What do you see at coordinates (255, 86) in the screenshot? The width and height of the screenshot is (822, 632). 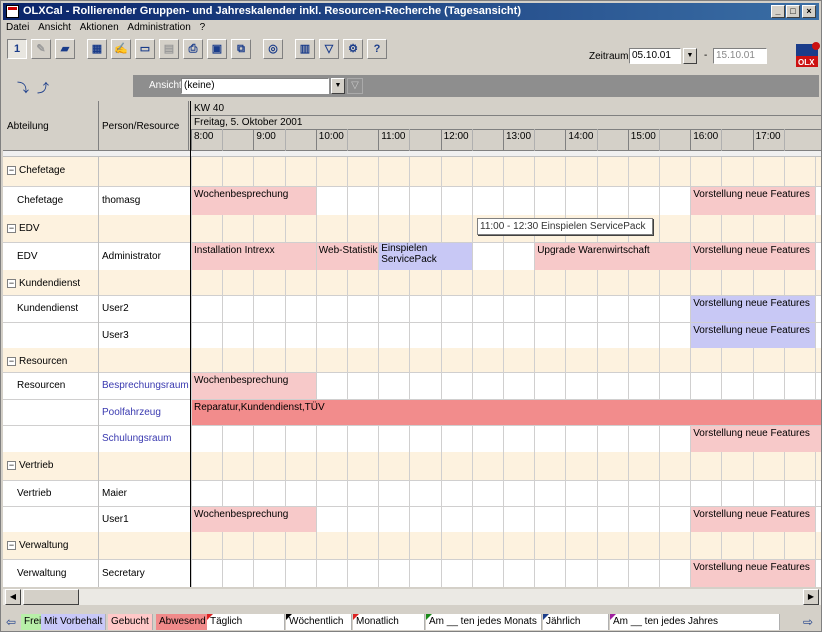 I see `ansicht-select: (keine)` at bounding box center [255, 86].